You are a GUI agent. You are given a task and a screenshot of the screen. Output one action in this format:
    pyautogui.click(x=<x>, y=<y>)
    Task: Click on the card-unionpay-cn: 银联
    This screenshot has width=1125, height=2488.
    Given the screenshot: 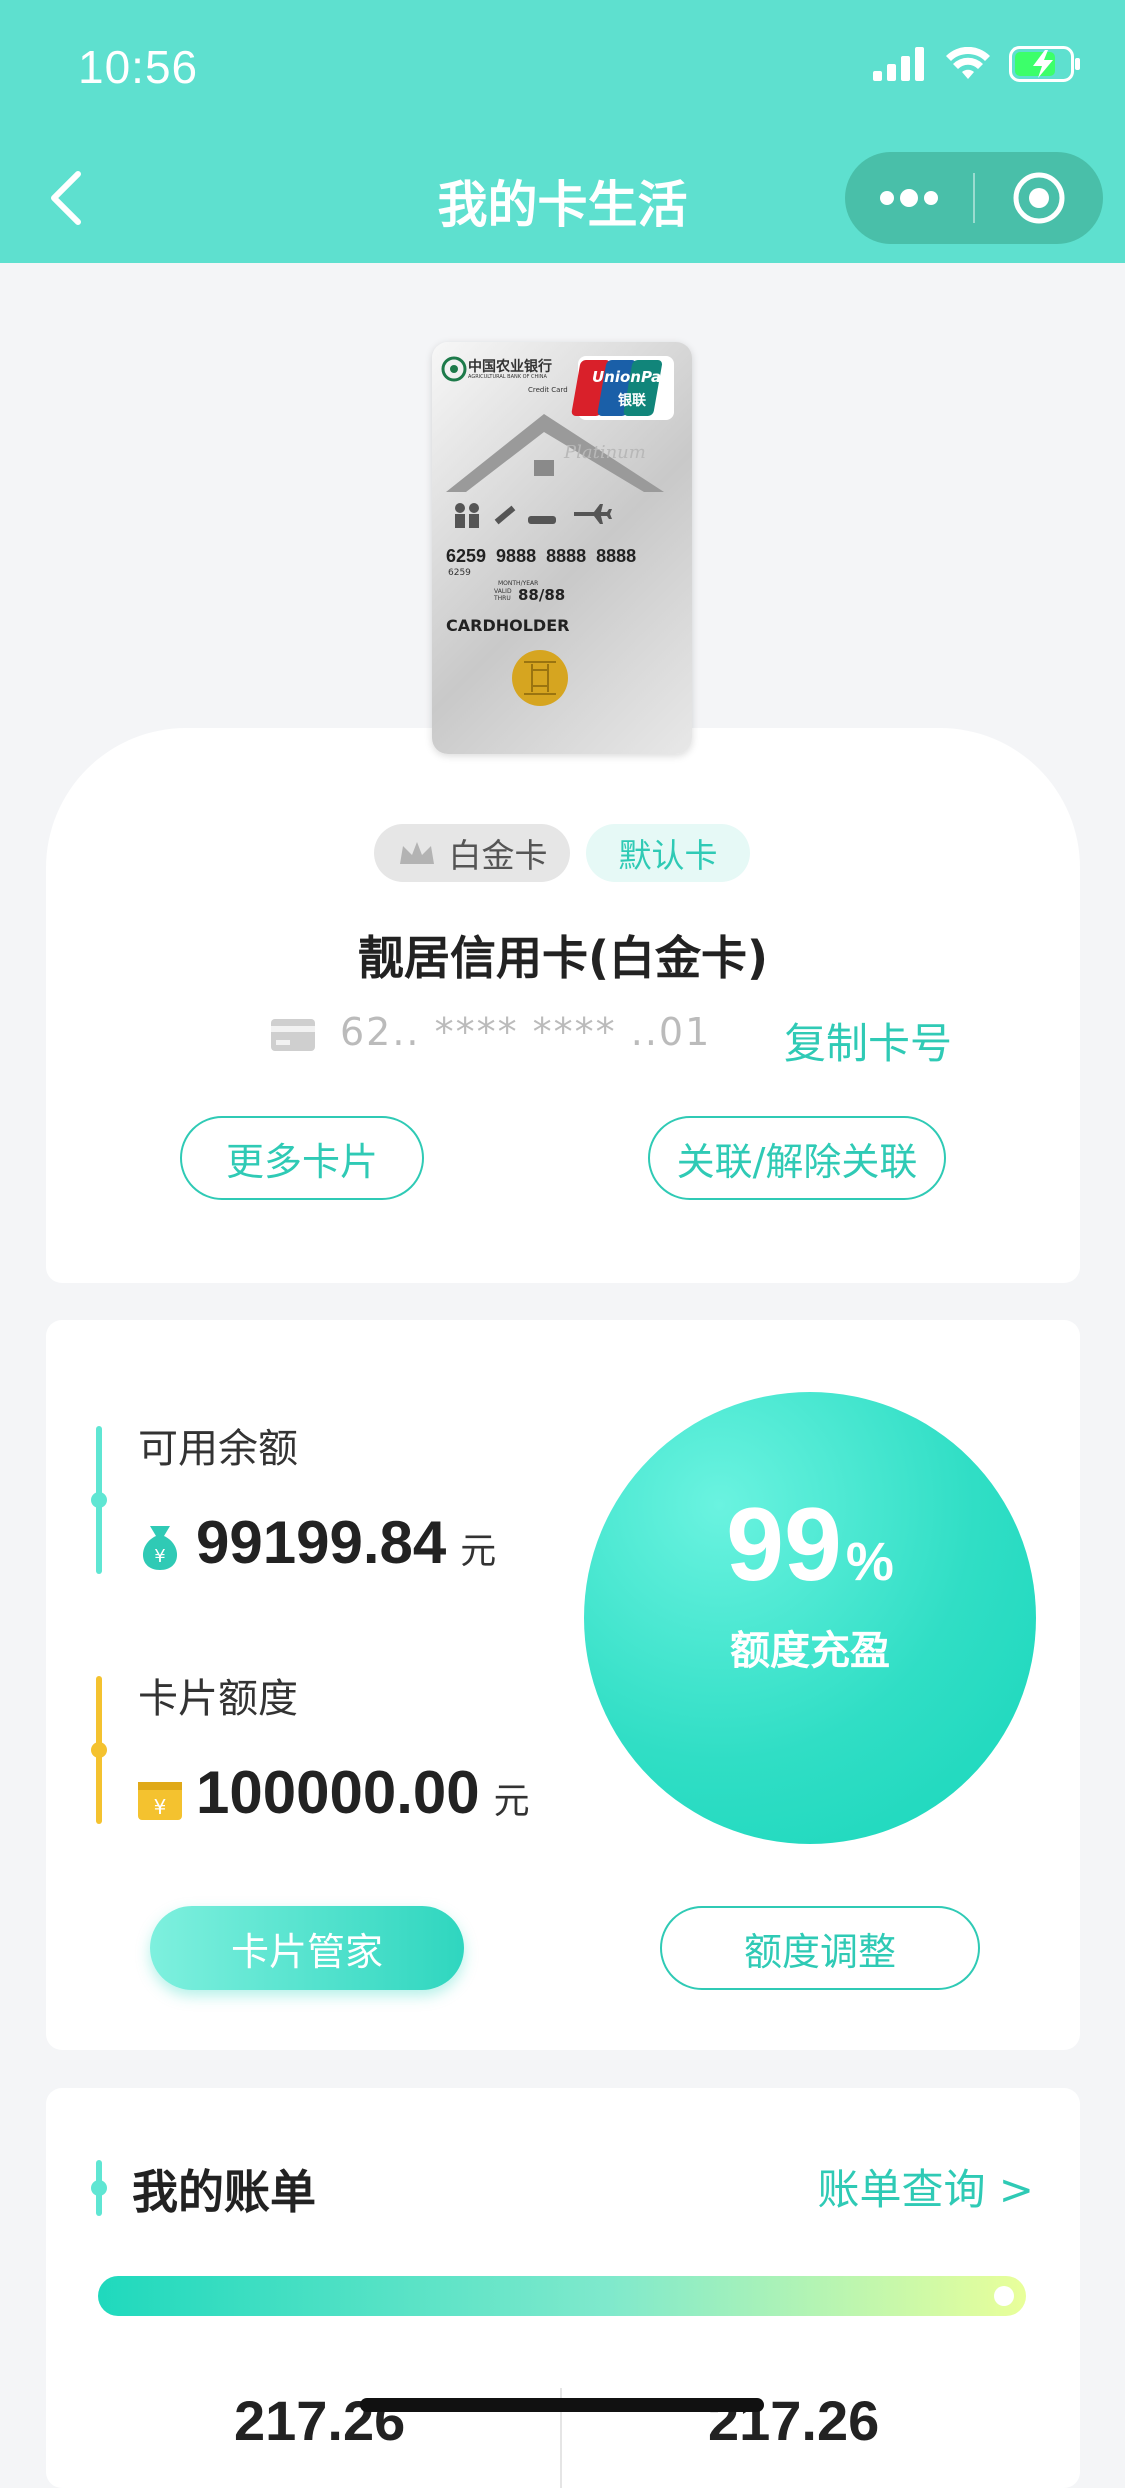 What is the action you would take?
    pyautogui.click(x=632, y=401)
    